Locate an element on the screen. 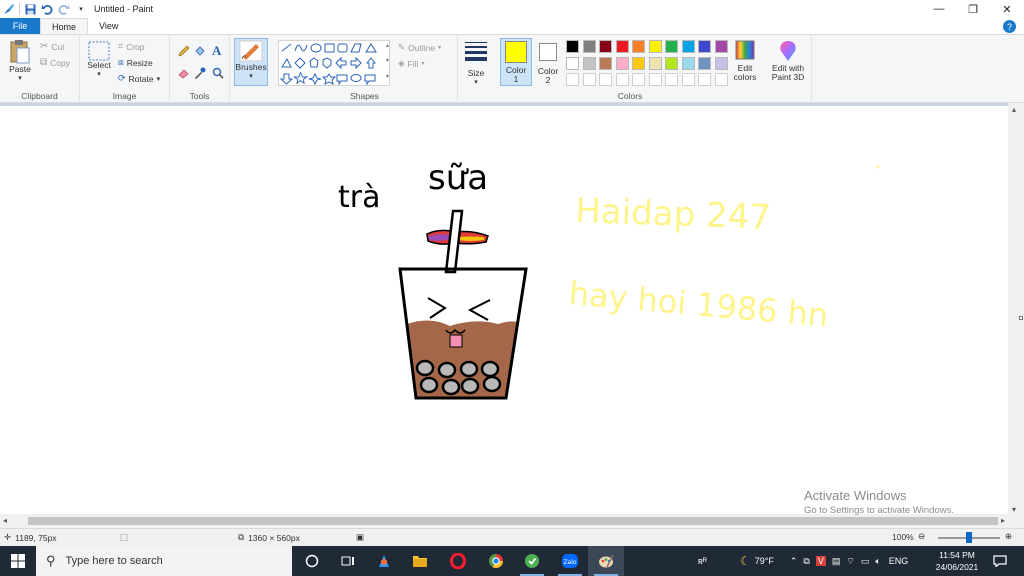 This screenshot has height=576, width=1024. shapes-gallery is located at coordinates (334, 63).